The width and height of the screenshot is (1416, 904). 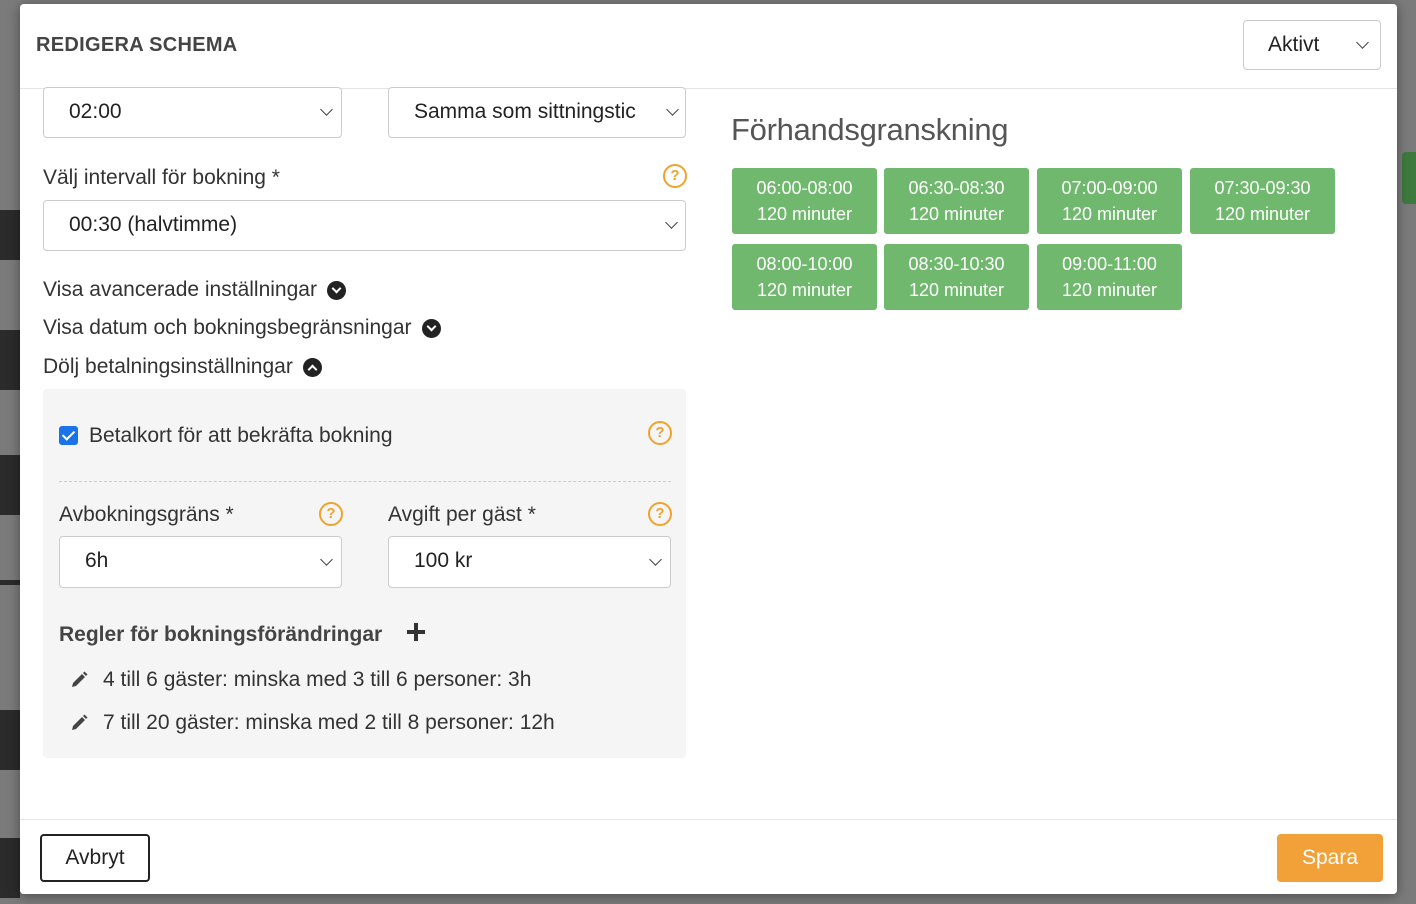 What do you see at coordinates (462, 514) in the screenshot?
I see `fee-label: Avgift per gäst *` at bounding box center [462, 514].